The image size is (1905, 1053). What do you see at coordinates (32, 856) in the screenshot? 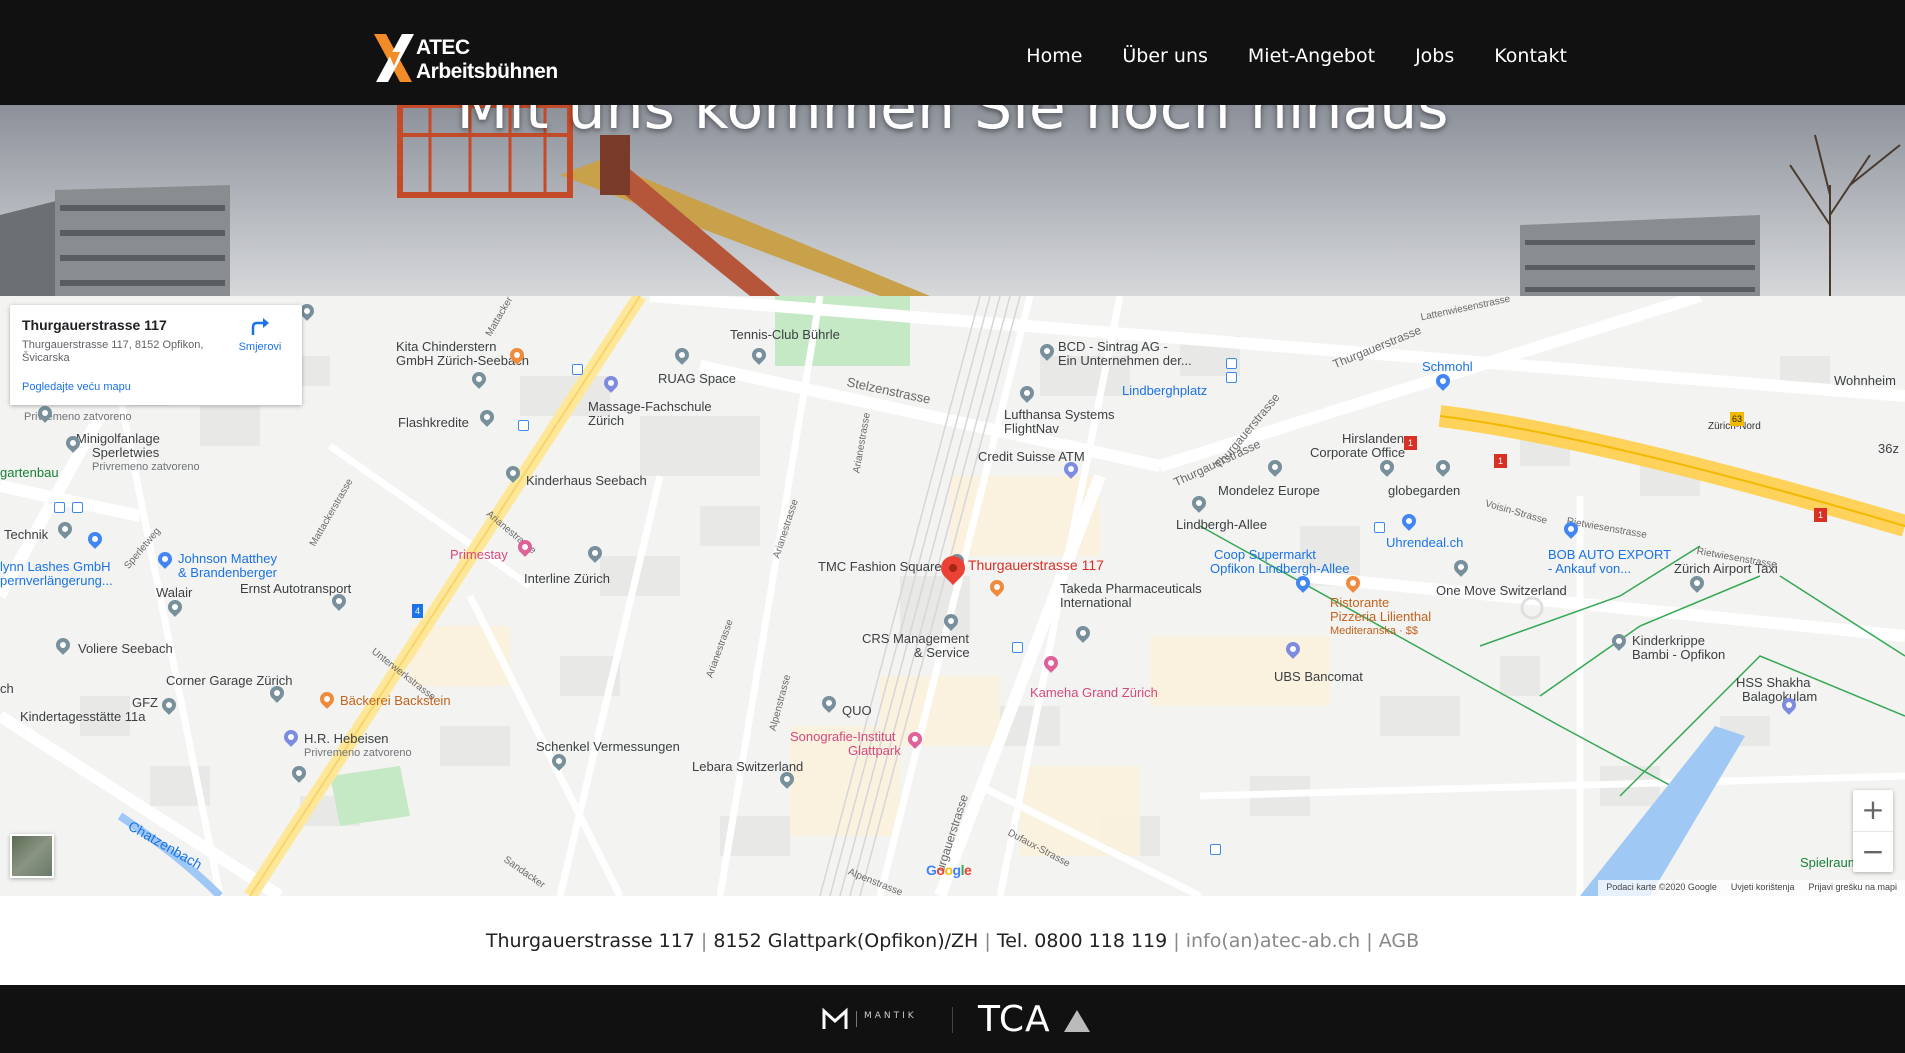
I see `satellite-toggle` at bounding box center [32, 856].